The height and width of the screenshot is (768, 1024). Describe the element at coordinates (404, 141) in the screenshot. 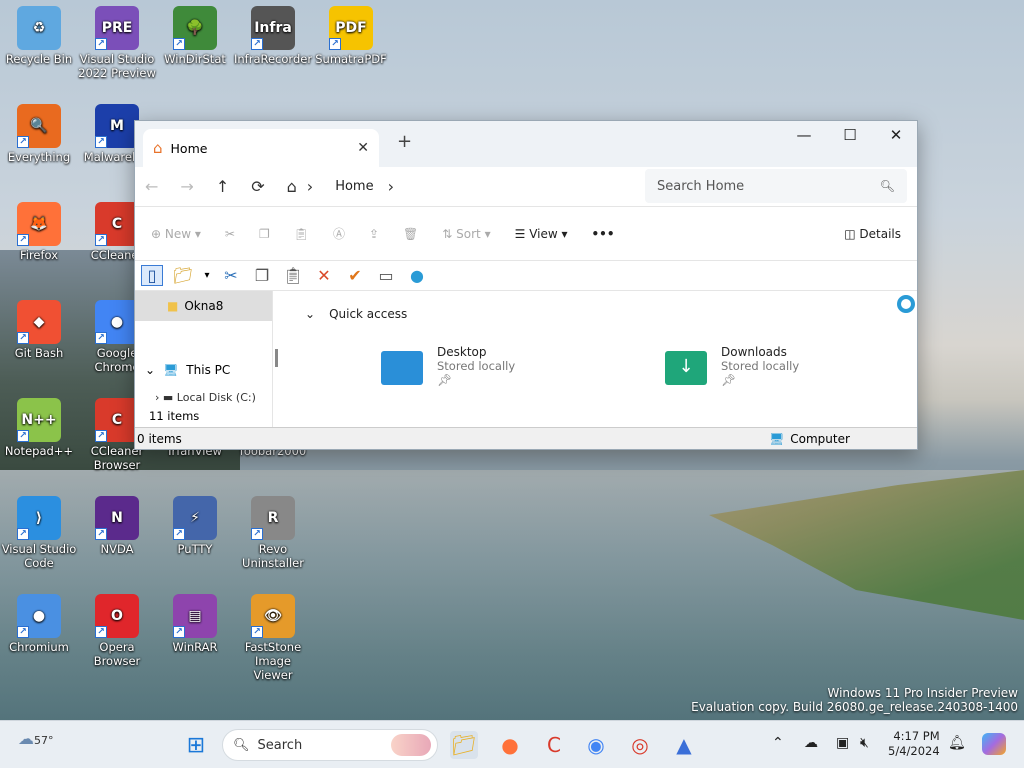

I see `new-tab-button: +` at that location.